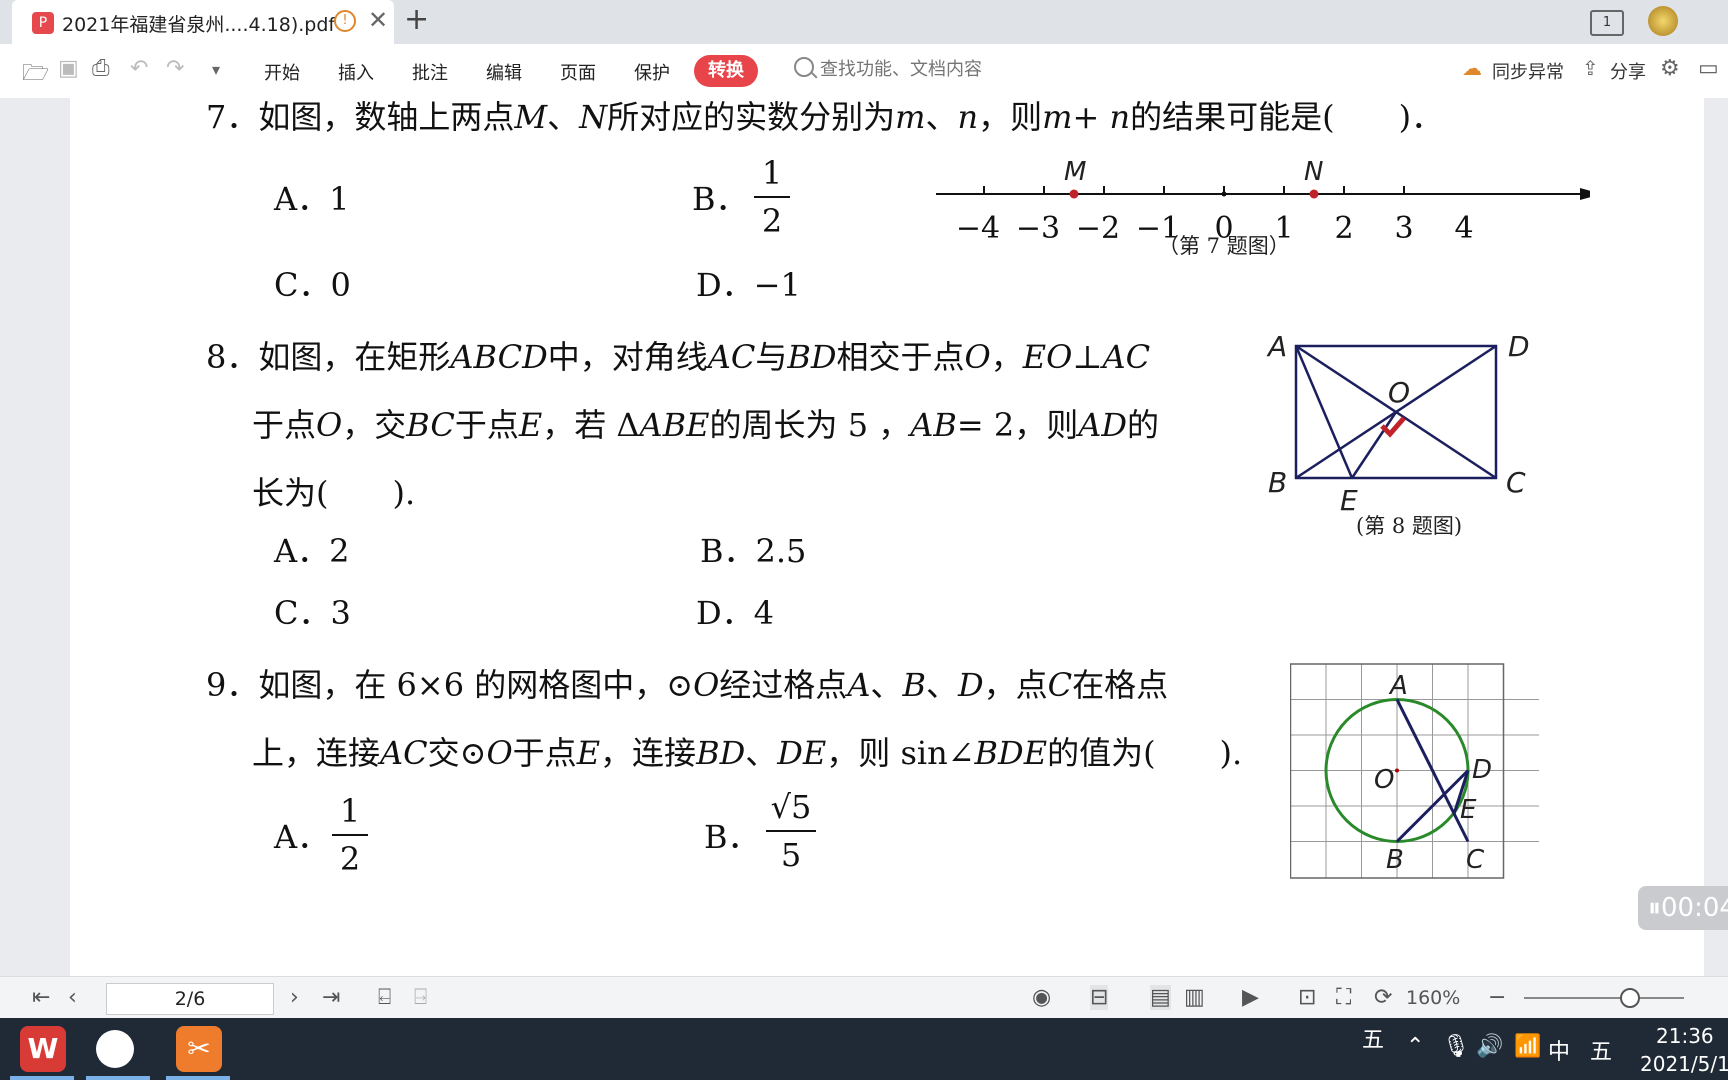 Image resolution: width=1728 pixels, height=1080 pixels. What do you see at coordinates (1224, 194) in the screenshot?
I see `origin-point` at bounding box center [1224, 194].